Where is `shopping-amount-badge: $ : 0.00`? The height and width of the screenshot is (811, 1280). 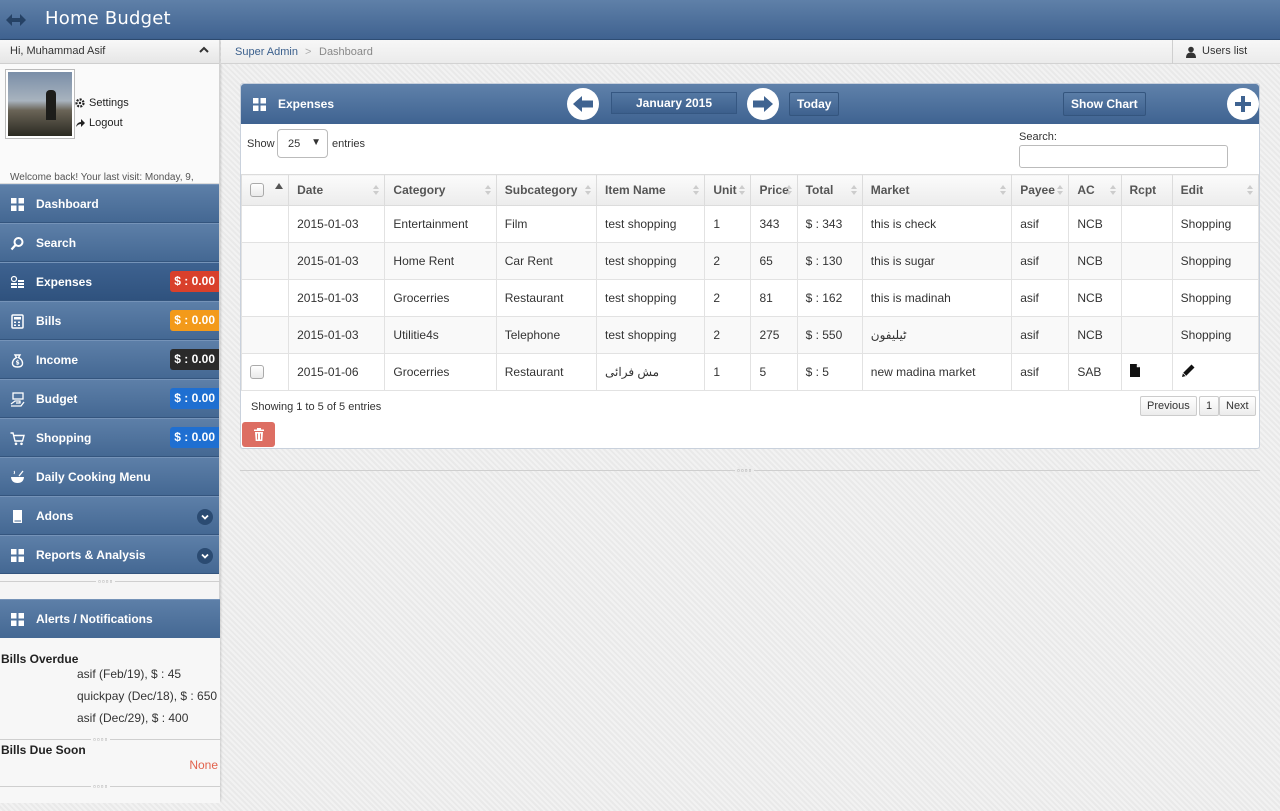
shopping-amount-badge: $ : 0.00 is located at coordinates (194, 437).